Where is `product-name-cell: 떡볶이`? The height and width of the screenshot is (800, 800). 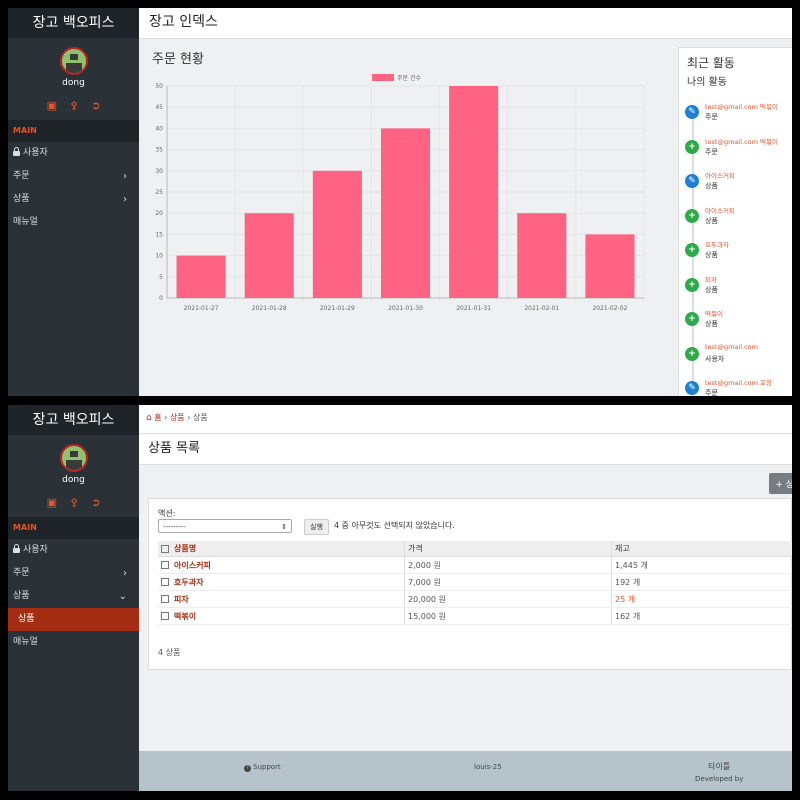 product-name-cell: 떡볶이 is located at coordinates (281, 616).